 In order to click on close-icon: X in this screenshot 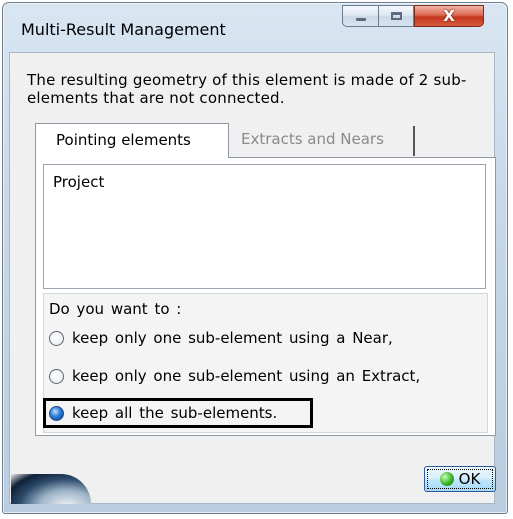, I will do `click(449, 16)`.